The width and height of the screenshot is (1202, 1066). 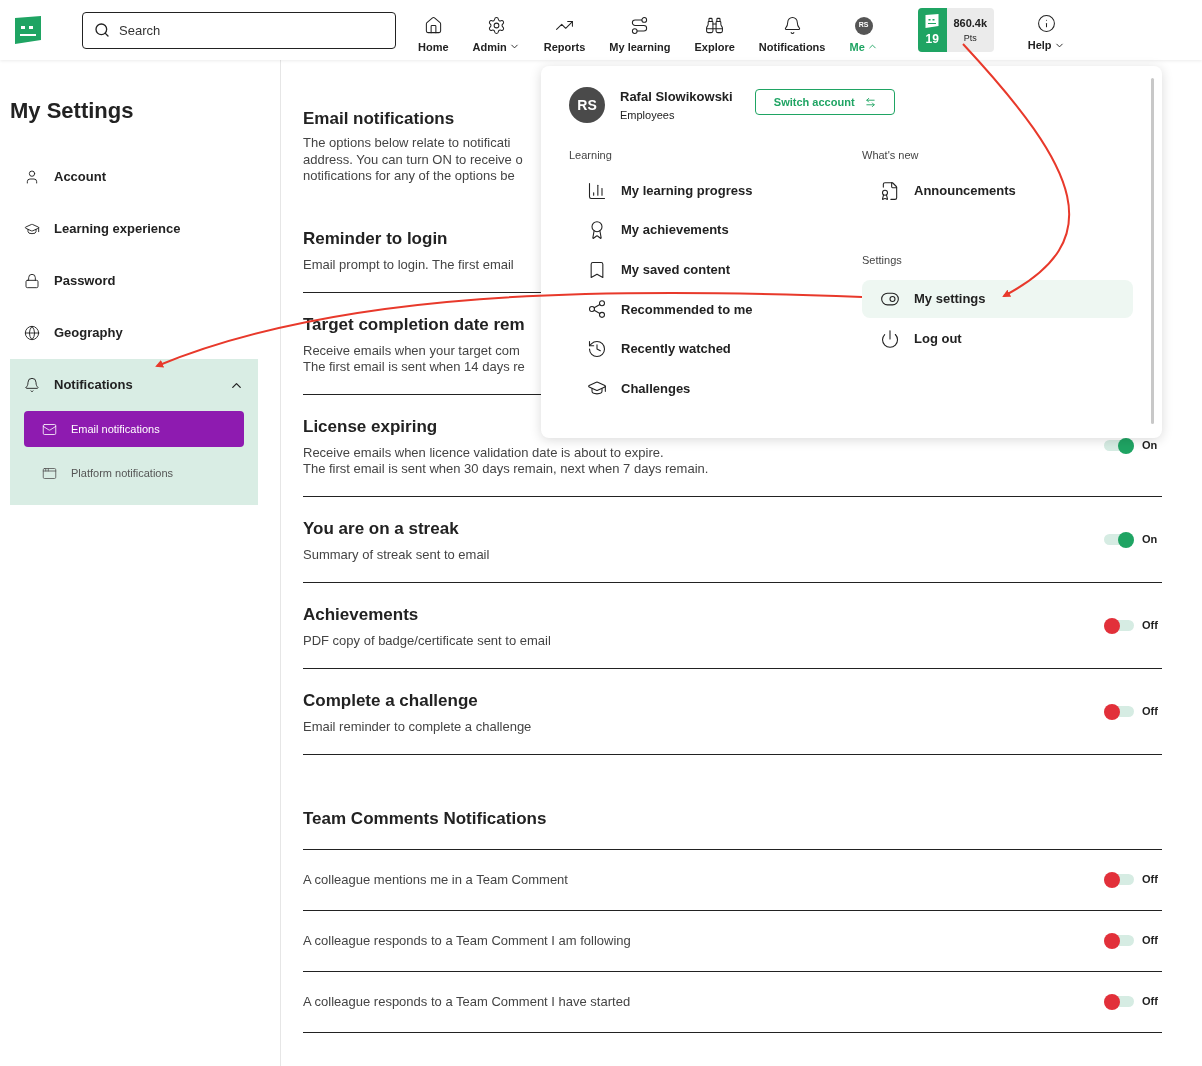 What do you see at coordinates (597, 309) in the screenshot?
I see `share-icon` at bounding box center [597, 309].